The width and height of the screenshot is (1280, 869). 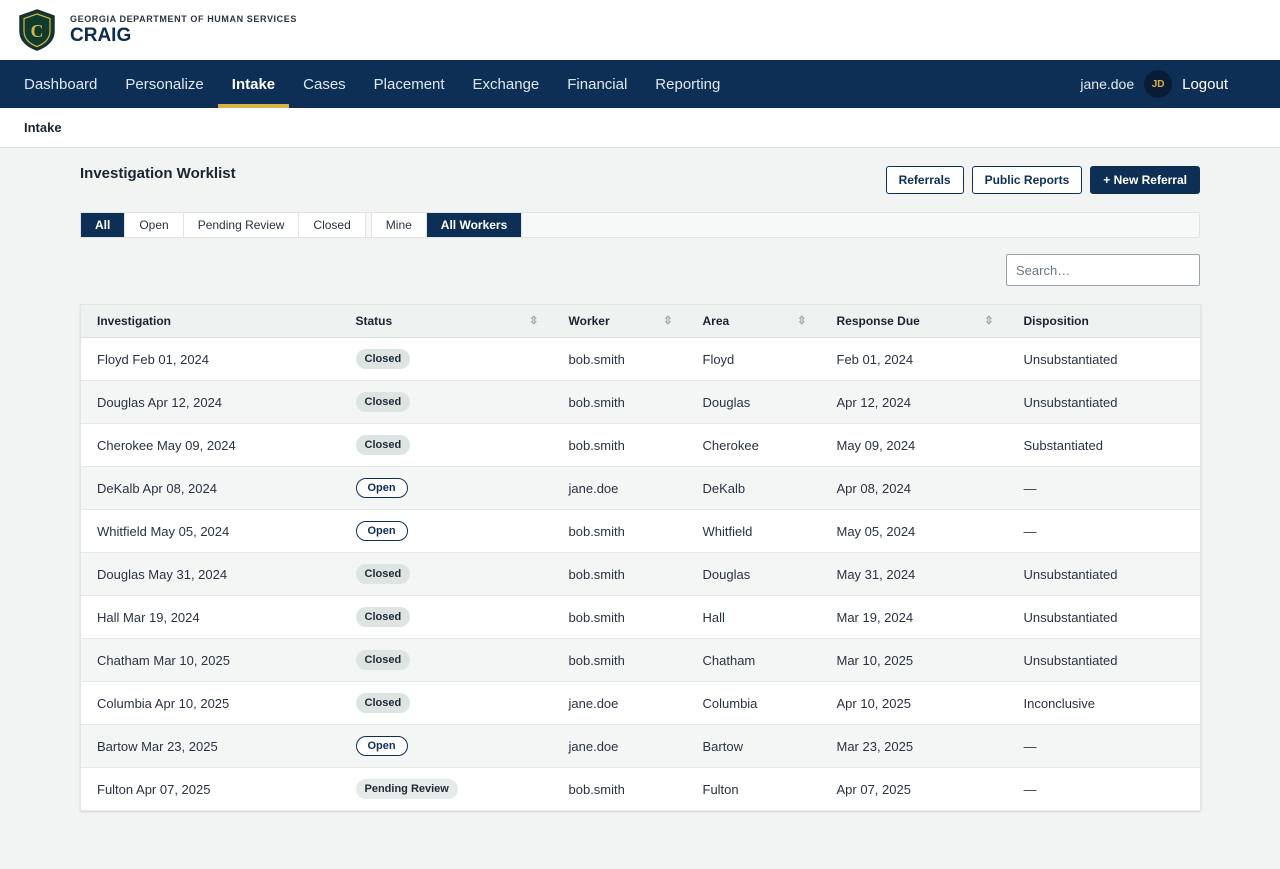 I want to click on col-status: Status ⇳, so click(x=446, y=321).